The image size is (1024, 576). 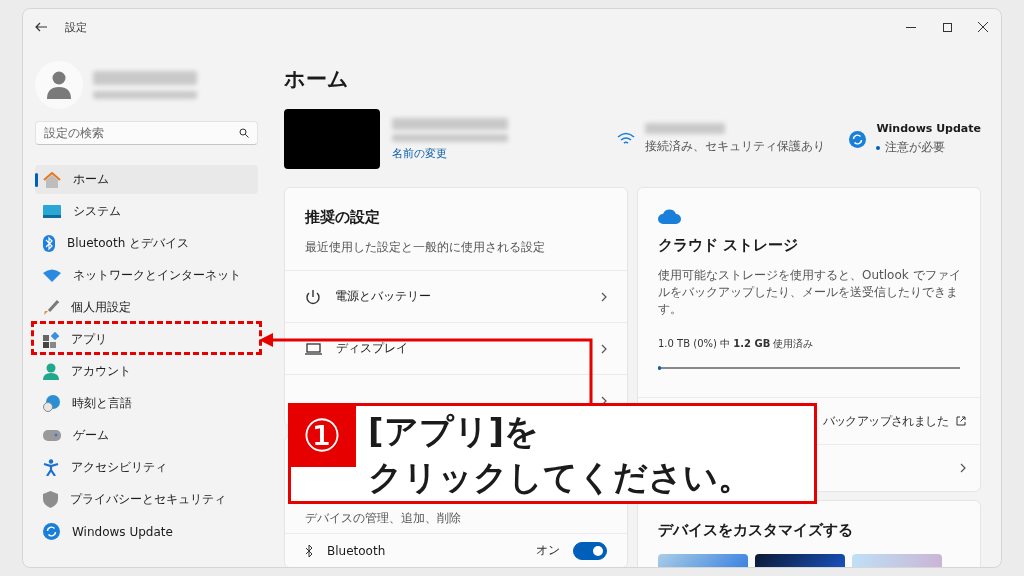 I want to click on sidebar-item: Windows Update, so click(x=146, y=531).